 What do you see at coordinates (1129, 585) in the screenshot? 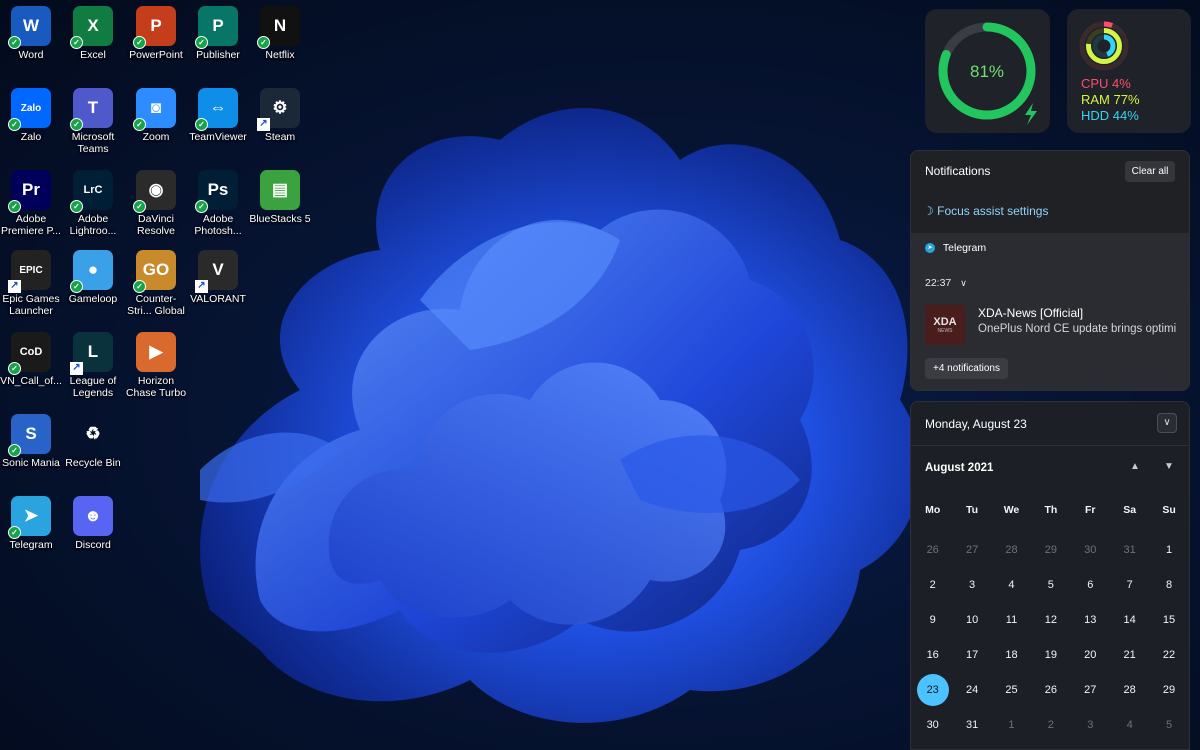
I see `calendar-day: 7` at bounding box center [1129, 585].